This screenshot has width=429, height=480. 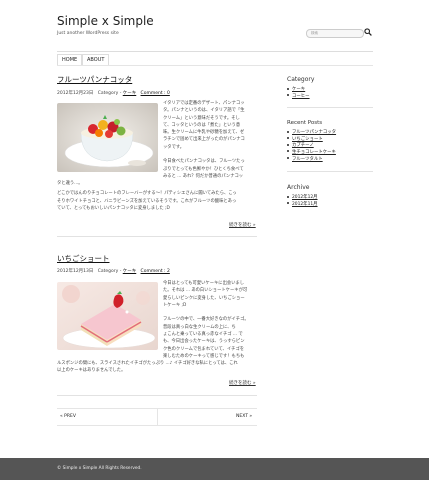 I want to click on text-line: も、今日出会ったケーキは、うっすらピン, so click(x=204, y=342).